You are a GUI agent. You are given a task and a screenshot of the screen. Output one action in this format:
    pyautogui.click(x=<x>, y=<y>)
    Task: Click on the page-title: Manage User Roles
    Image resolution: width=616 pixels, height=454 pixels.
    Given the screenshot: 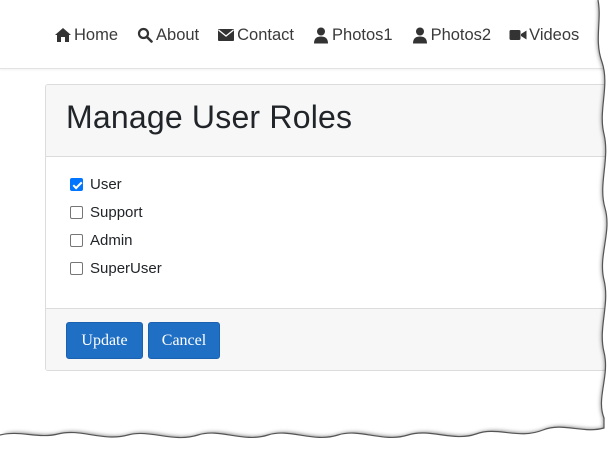 What is the action you would take?
    pyautogui.click(x=209, y=117)
    